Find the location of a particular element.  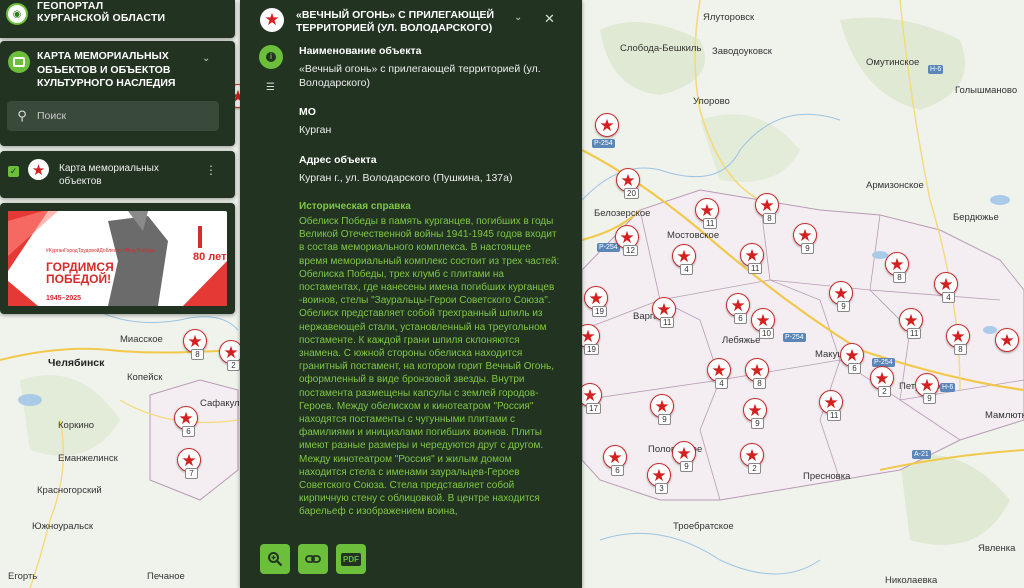

memorial-marker: ★ 19 is located at coordinates (596, 301).